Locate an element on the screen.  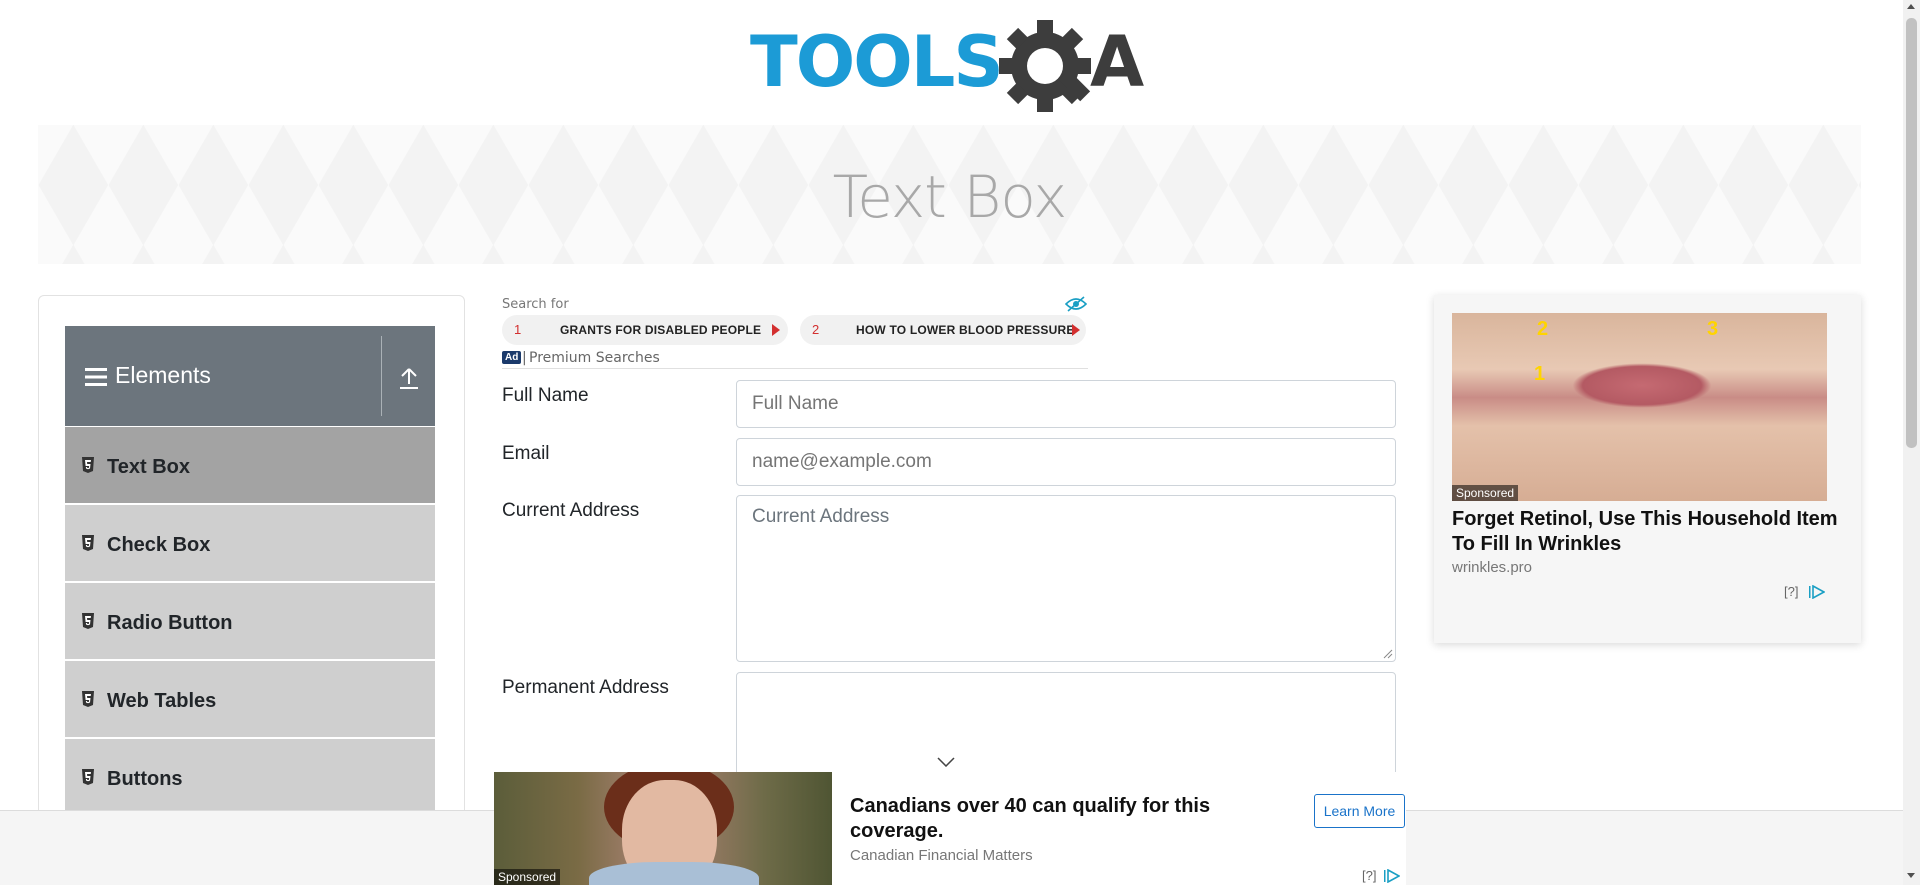
group-title: Elements is located at coordinates (163, 375).